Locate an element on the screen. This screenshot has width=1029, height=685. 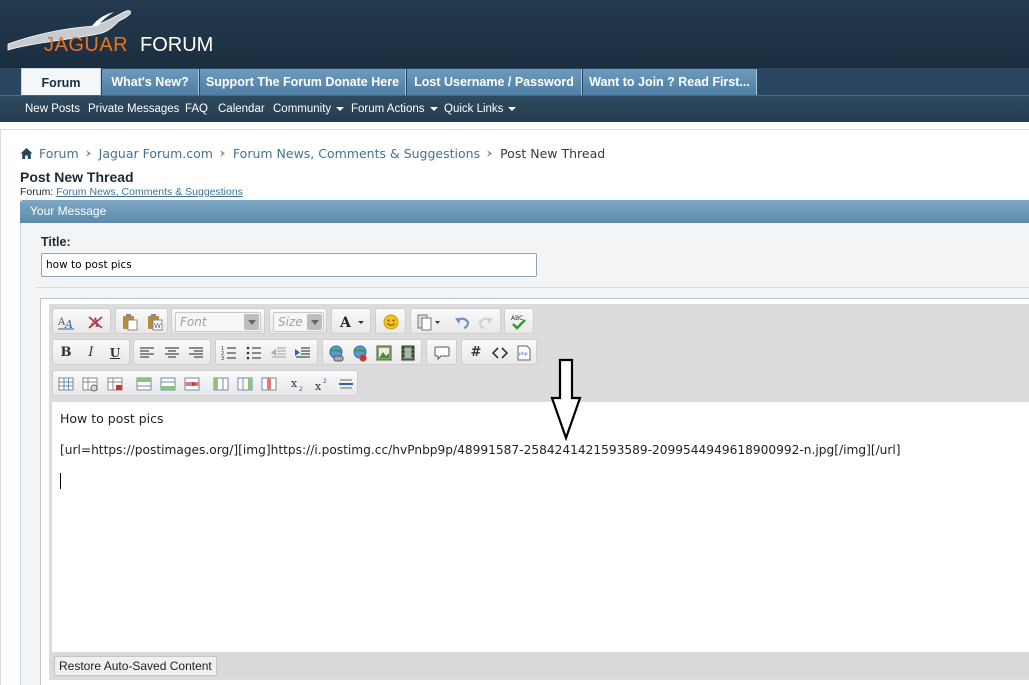
smiley-icon is located at coordinates (391, 322).